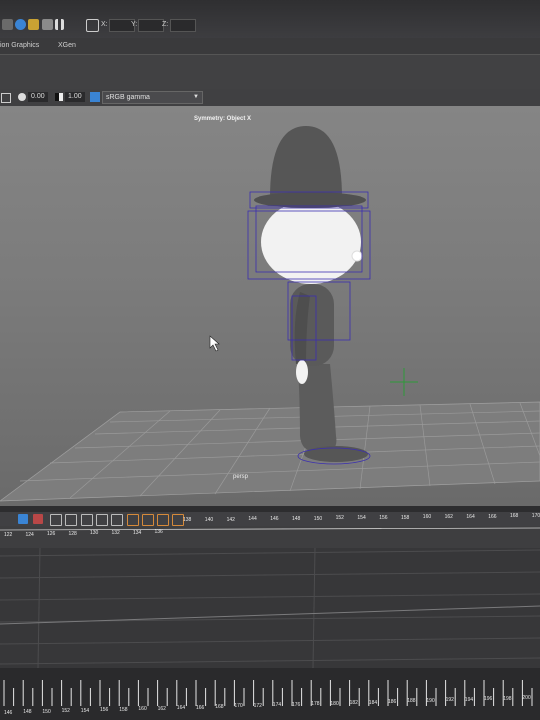  Describe the element at coordinates (183, 25) in the screenshot. I see `coord-z-field` at that location.